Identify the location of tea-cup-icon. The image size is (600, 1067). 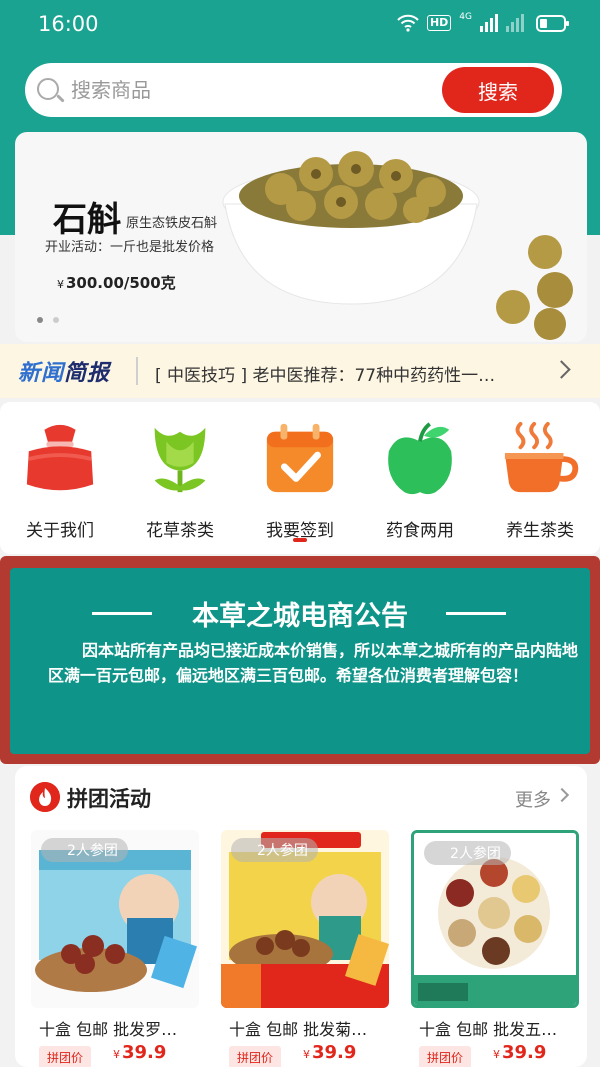
(541, 457).